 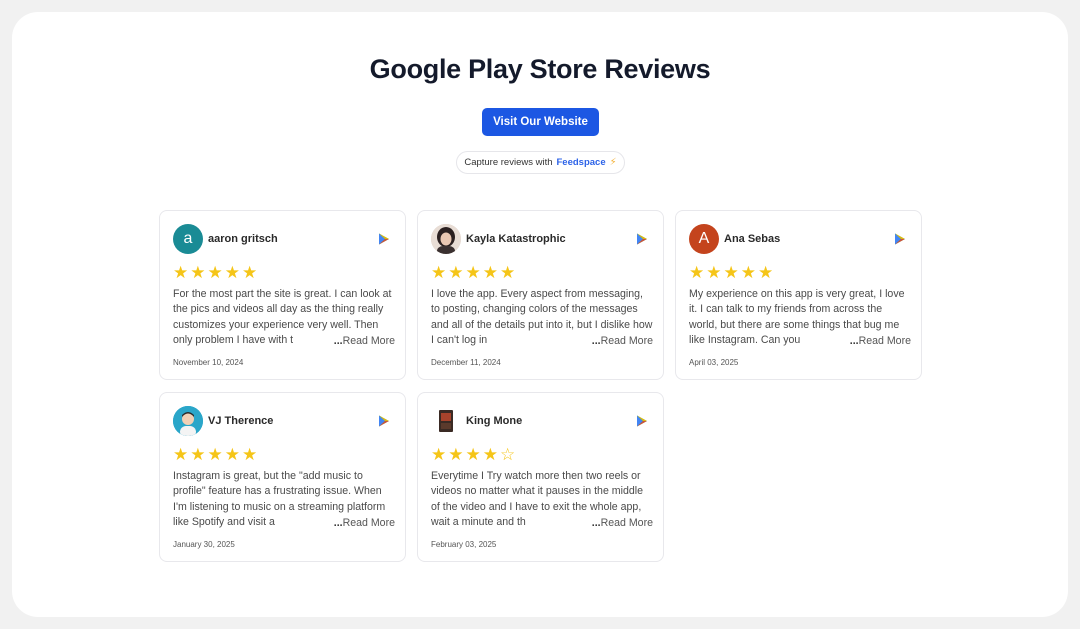 I want to click on bolt-icon: ⚡, so click(x=613, y=162).